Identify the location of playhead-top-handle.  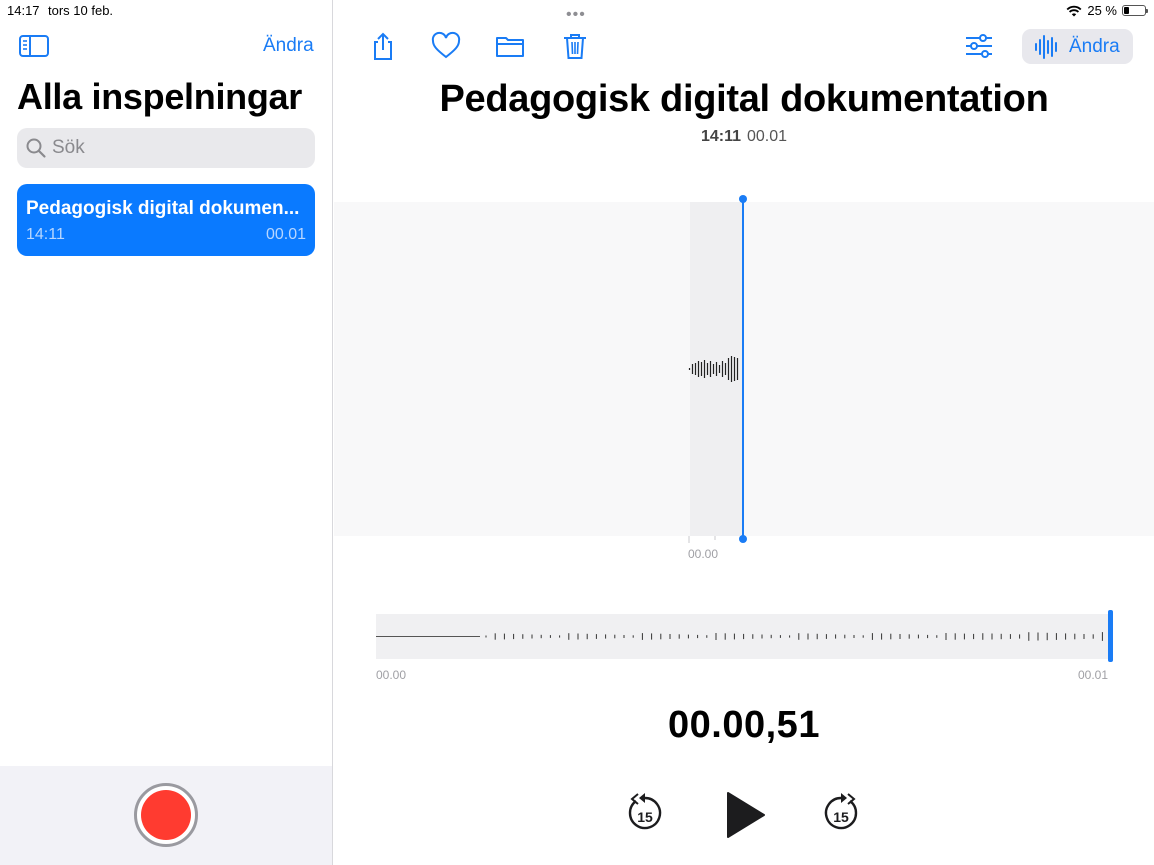
(743, 199).